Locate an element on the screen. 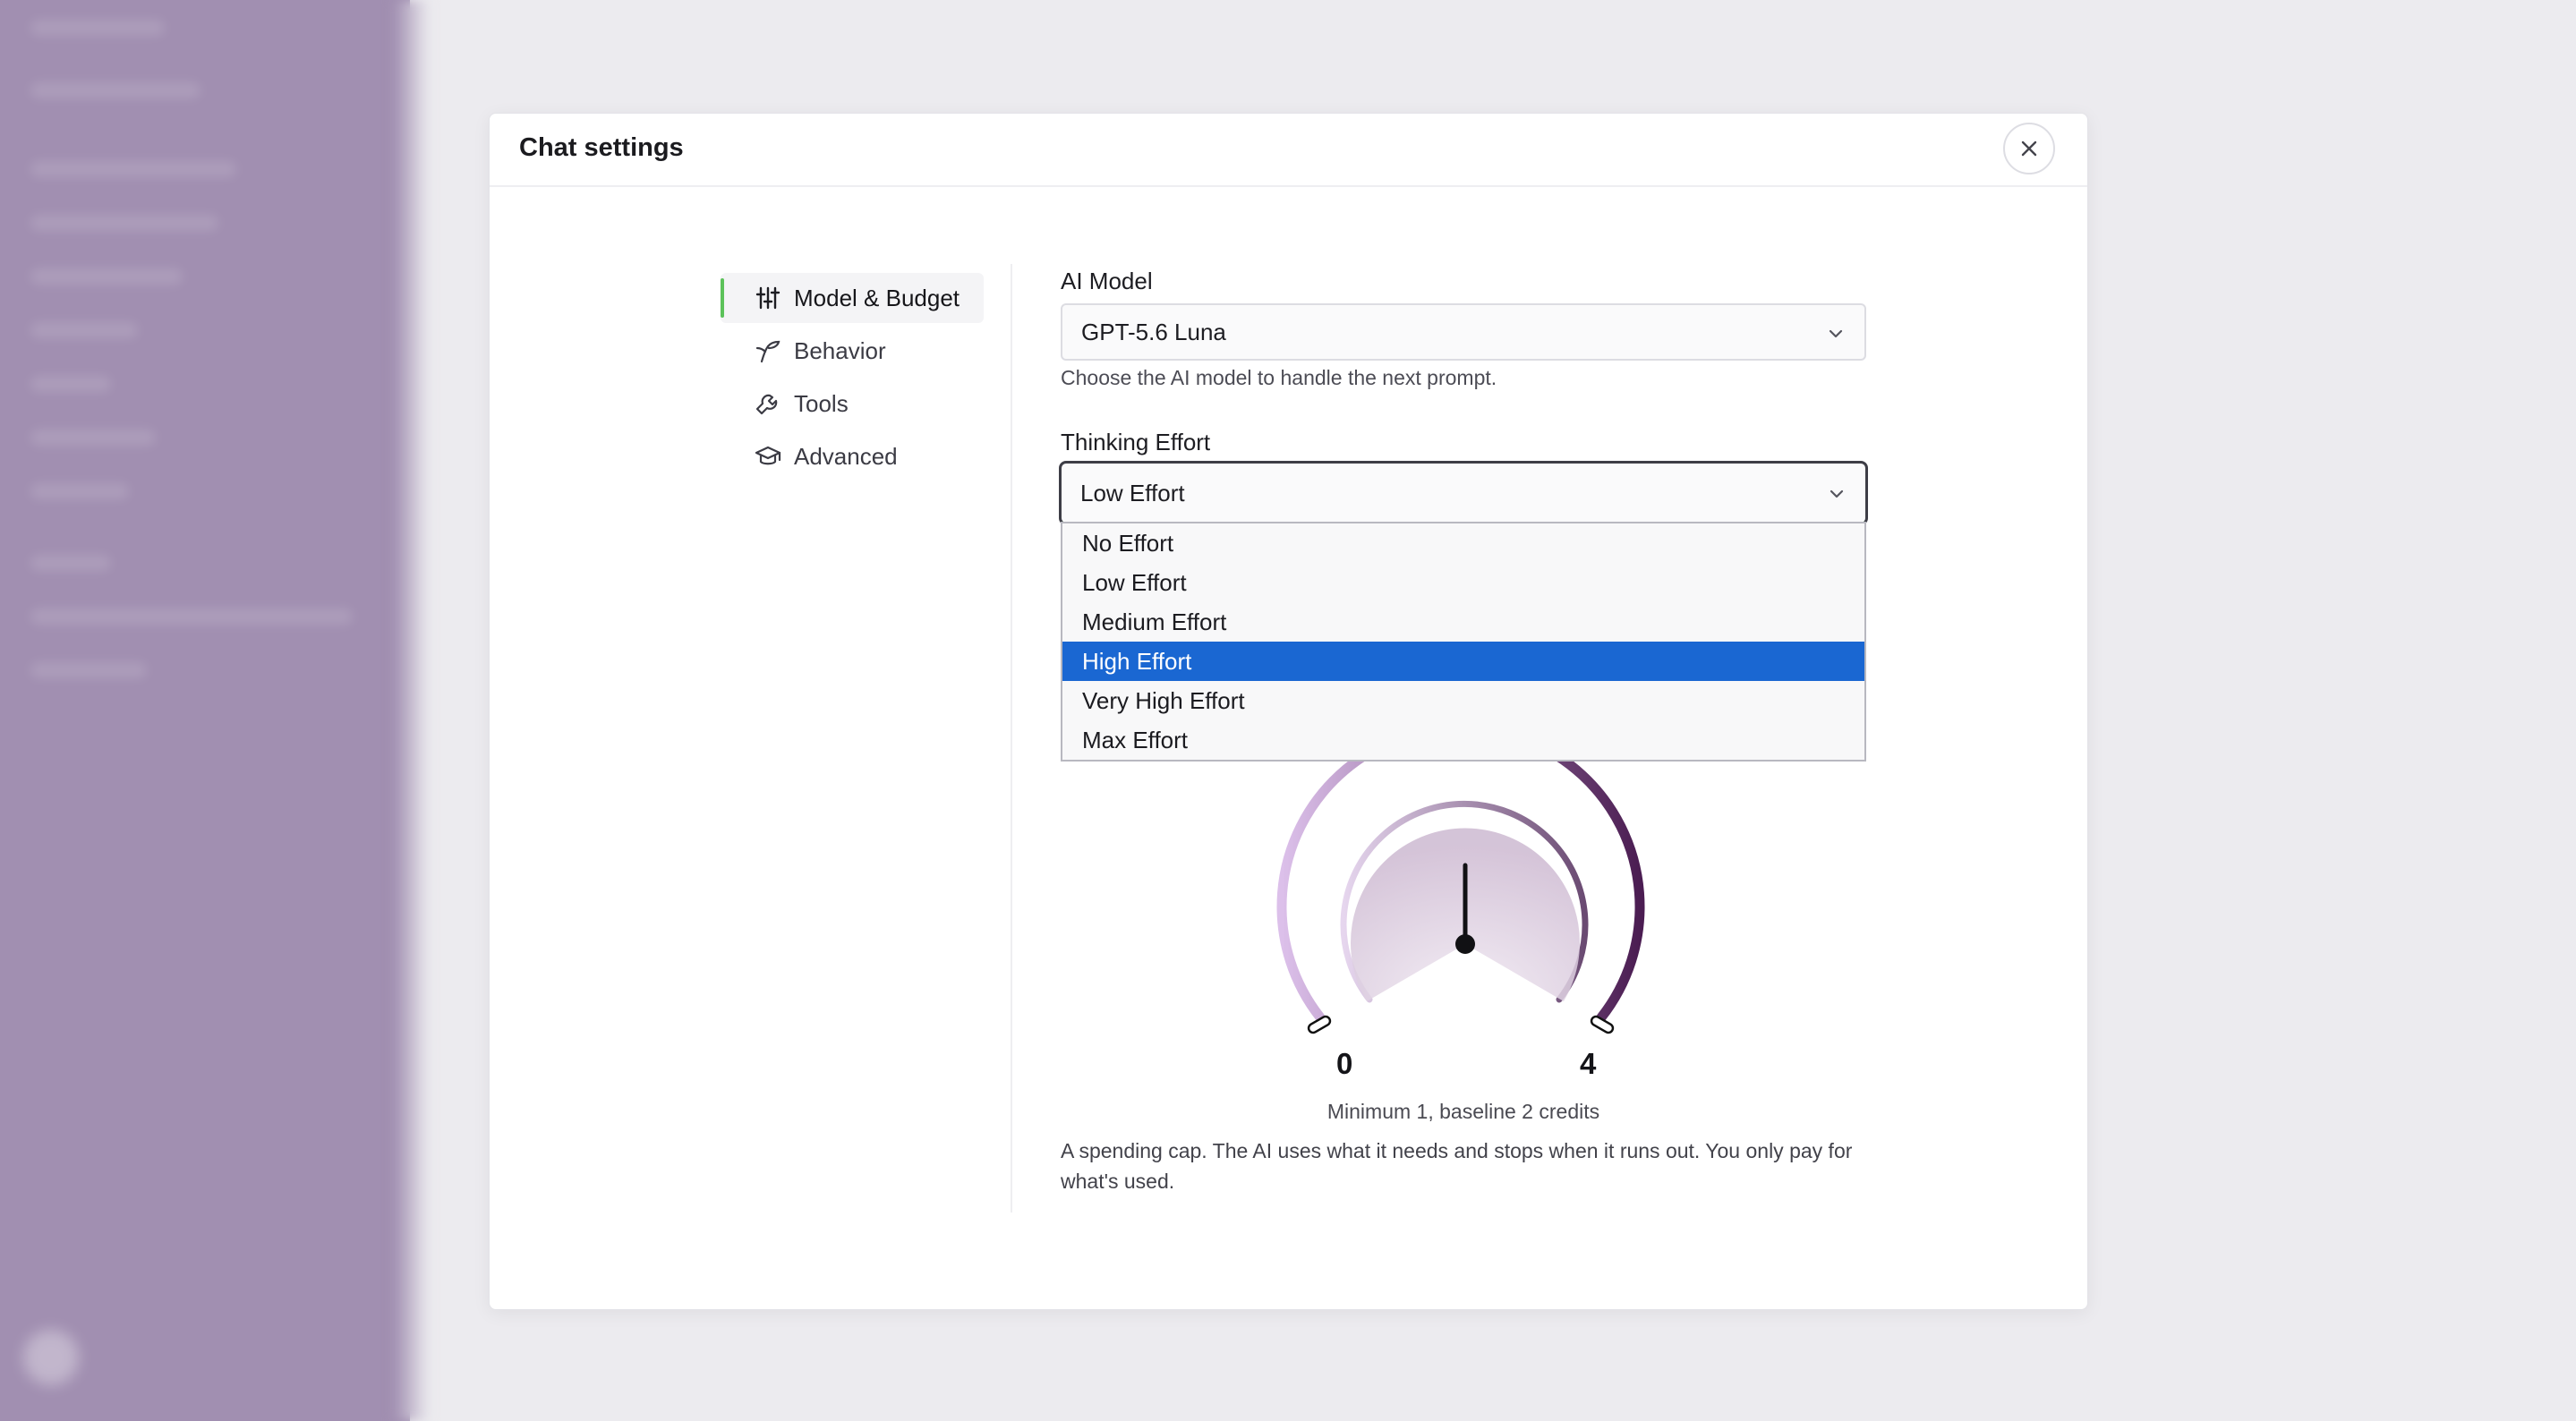  sliders-icon is located at coordinates (768, 298).